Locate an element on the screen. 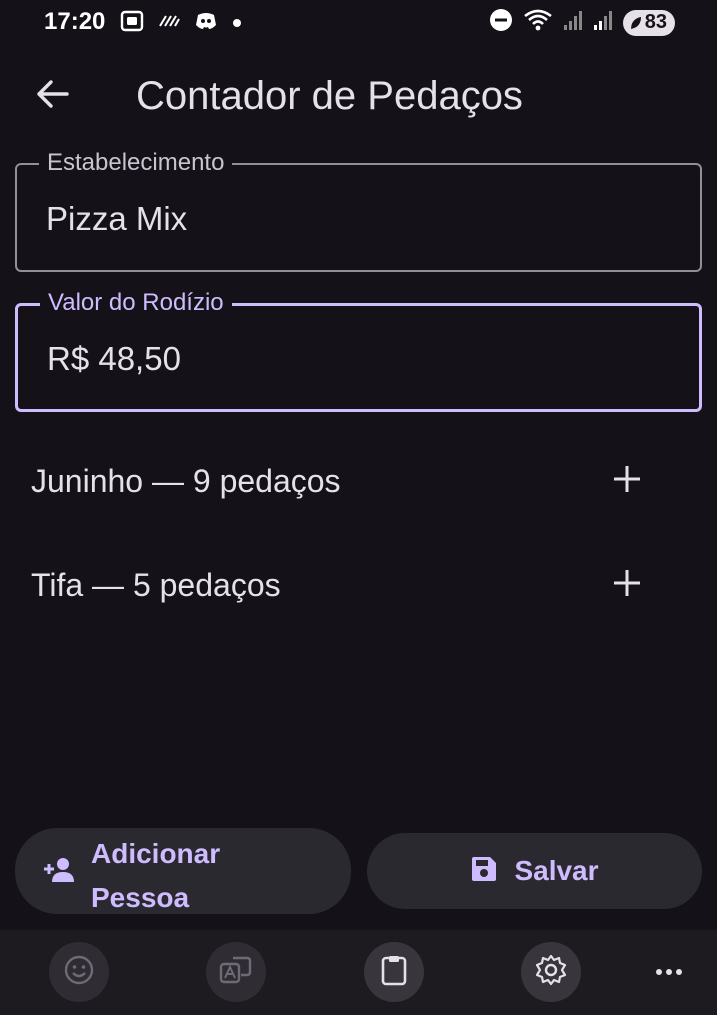  establishment-label: Estabelecimento is located at coordinates (136, 163).